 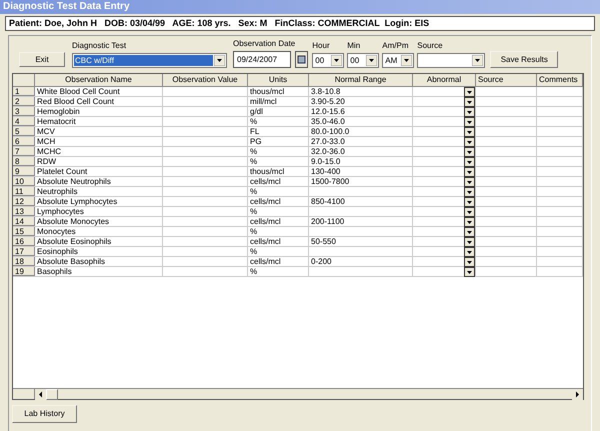 What do you see at coordinates (451, 60) in the screenshot?
I see `source-dropdown` at bounding box center [451, 60].